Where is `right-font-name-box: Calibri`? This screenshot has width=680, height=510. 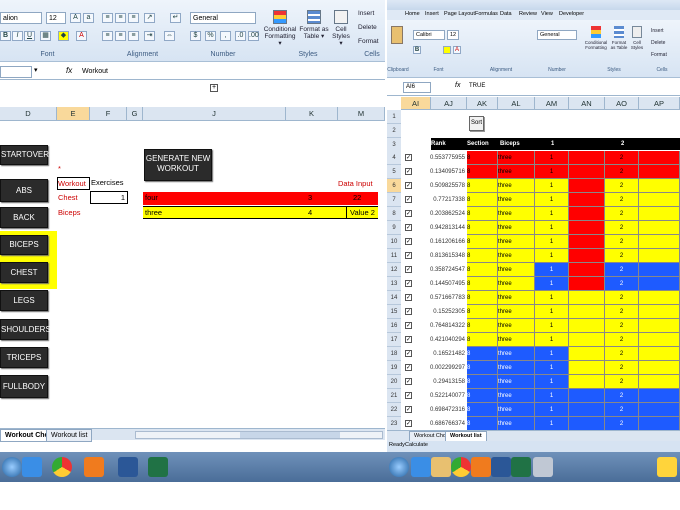 right-font-name-box: Calibri is located at coordinates (429, 35).